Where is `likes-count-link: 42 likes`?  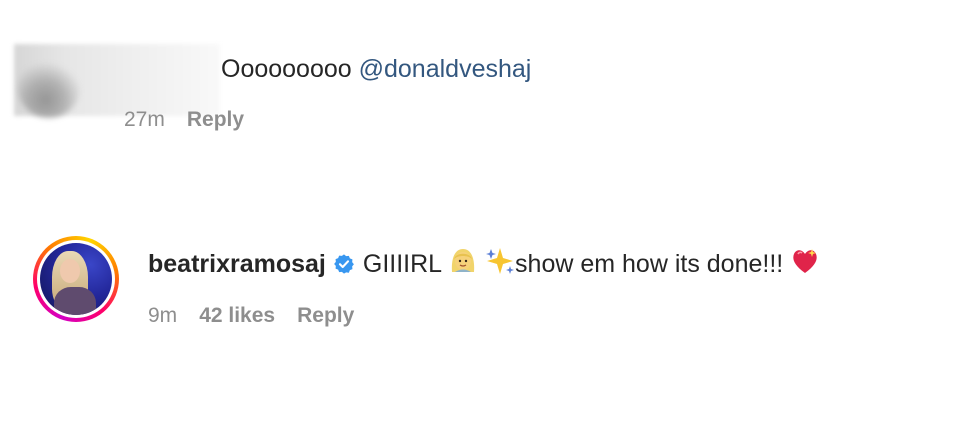
likes-count-link: 42 likes is located at coordinates (237, 315).